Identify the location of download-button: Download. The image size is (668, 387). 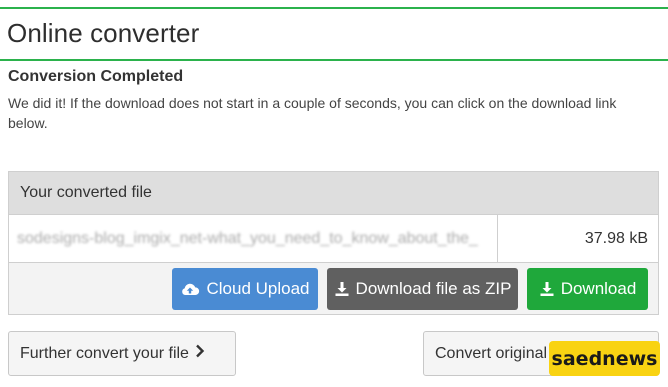
(587, 289).